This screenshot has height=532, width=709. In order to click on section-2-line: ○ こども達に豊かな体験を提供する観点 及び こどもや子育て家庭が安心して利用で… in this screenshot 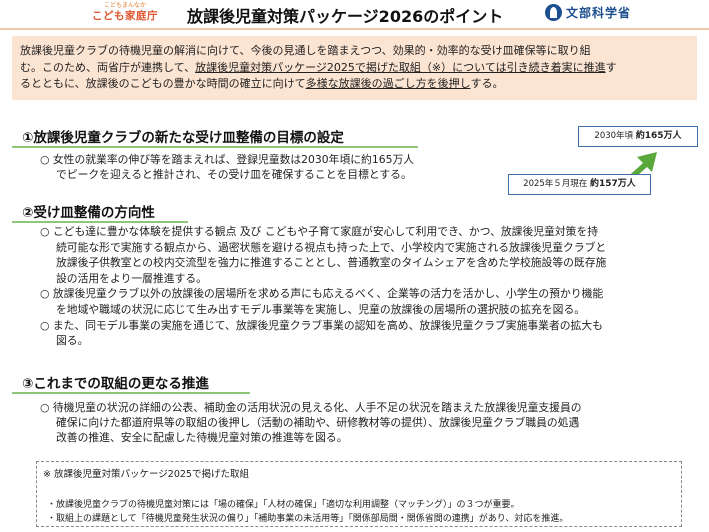, I will do `click(319, 231)`.